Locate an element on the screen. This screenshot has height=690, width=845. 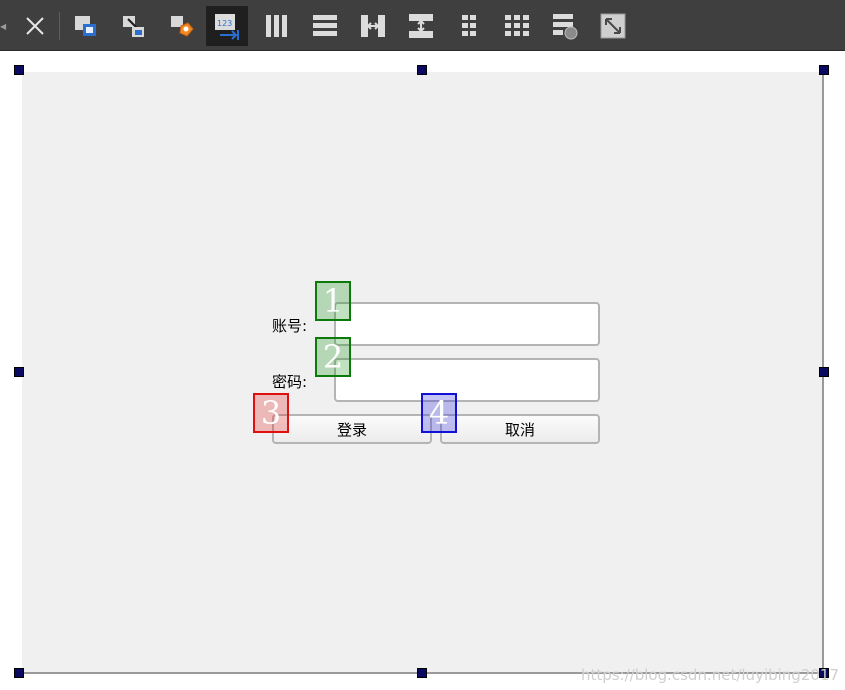
layout-vertical-icon is located at coordinates (325, 25).